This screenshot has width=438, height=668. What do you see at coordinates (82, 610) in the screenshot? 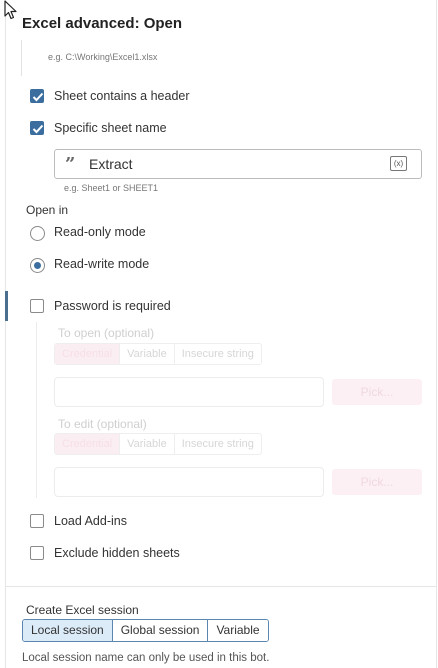
I see `session-label: Create Excel session` at bounding box center [82, 610].